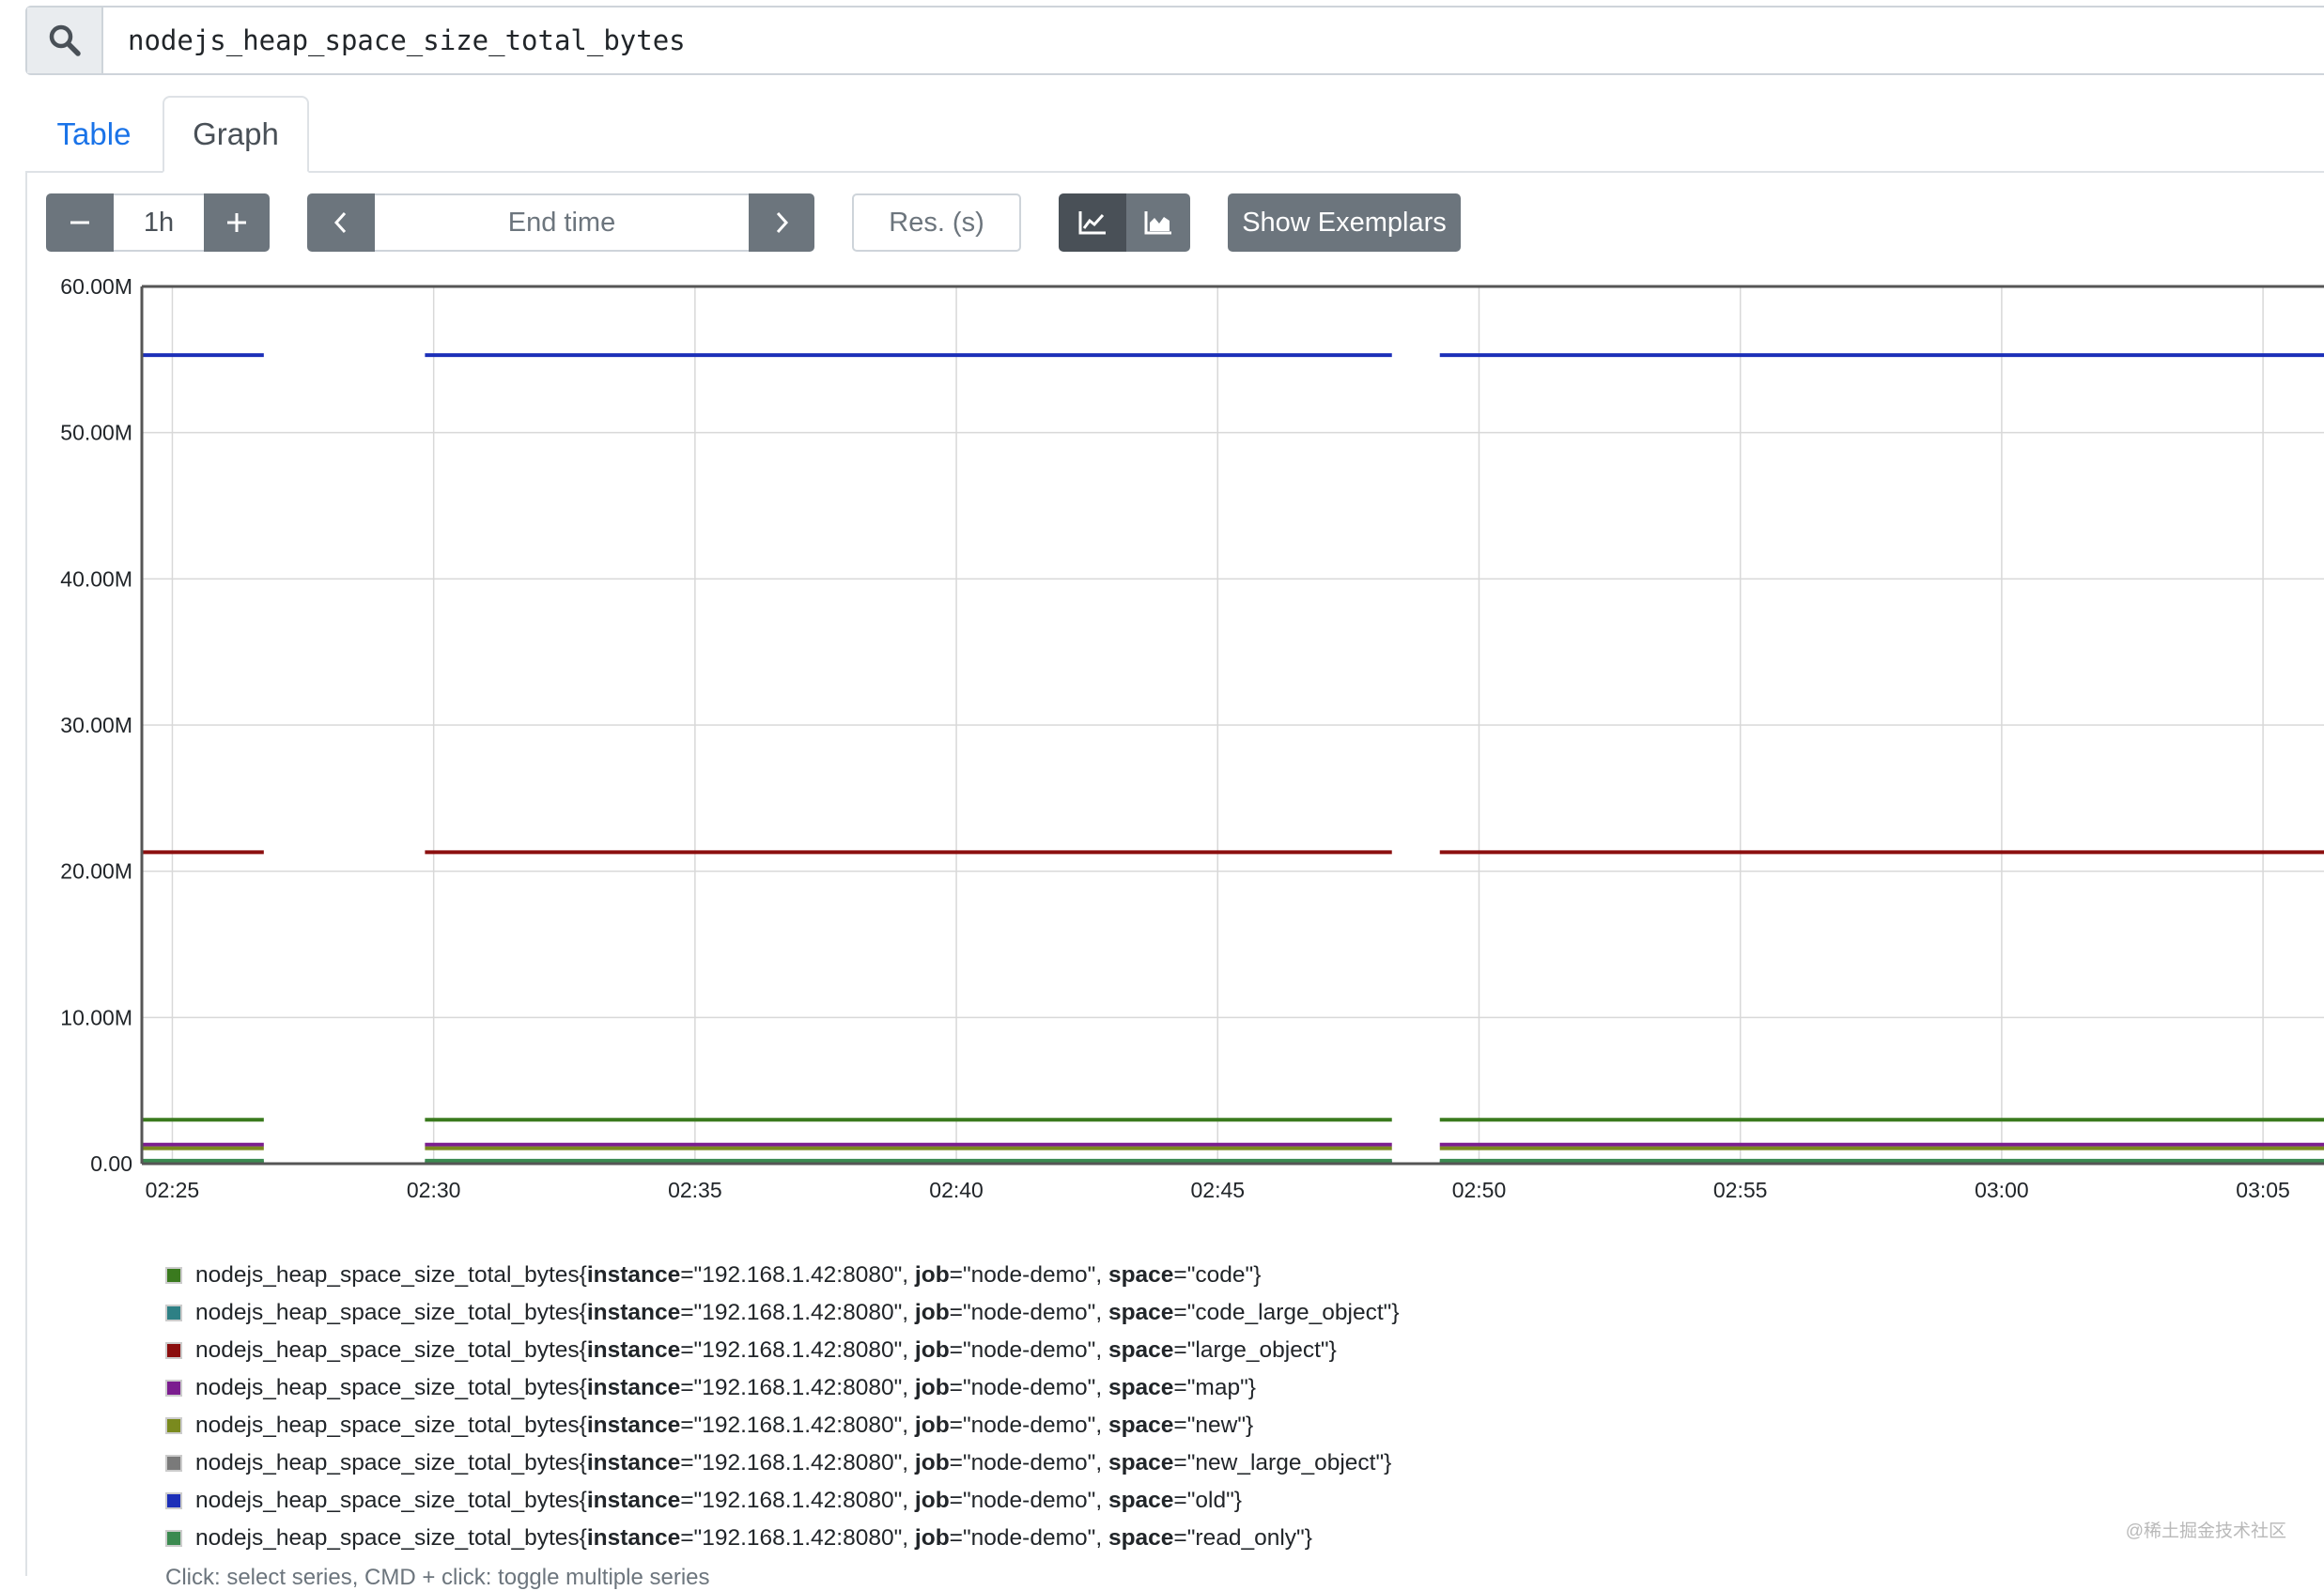 The width and height of the screenshot is (2324, 1591). Describe the element at coordinates (1740, 1190) in the screenshot. I see `x-tick-label: 02:55` at that location.